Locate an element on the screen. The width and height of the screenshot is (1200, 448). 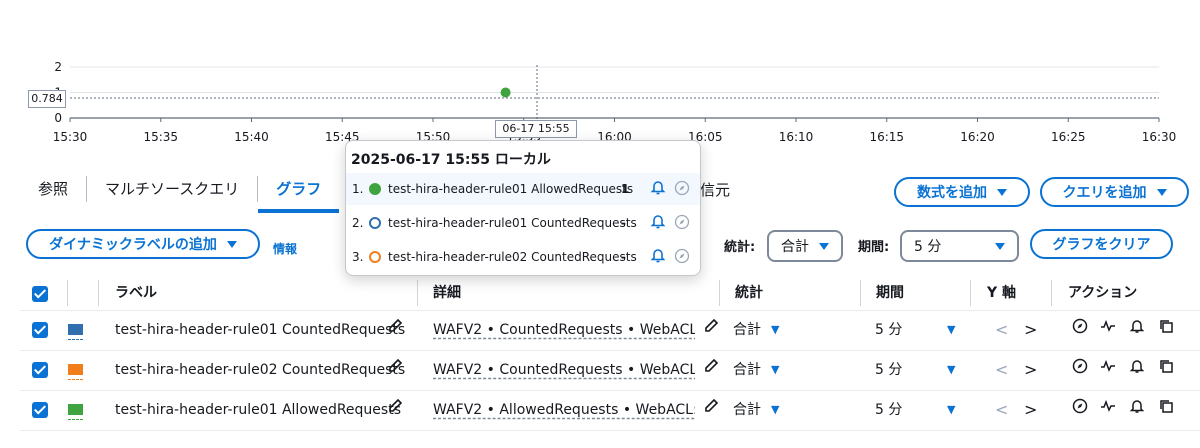
tab-source: 信元 is located at coordinates (715, 189).